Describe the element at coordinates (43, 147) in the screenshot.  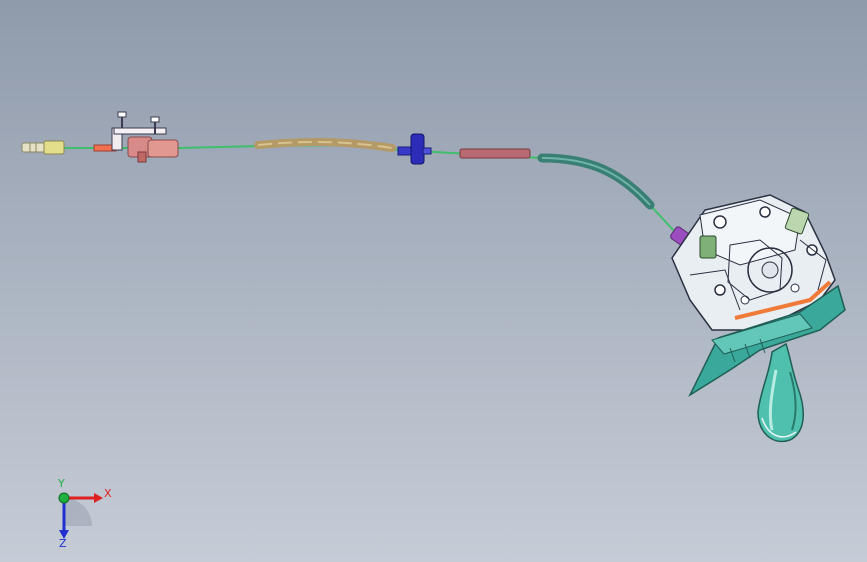
I see `cable-end-fitting` at that location.